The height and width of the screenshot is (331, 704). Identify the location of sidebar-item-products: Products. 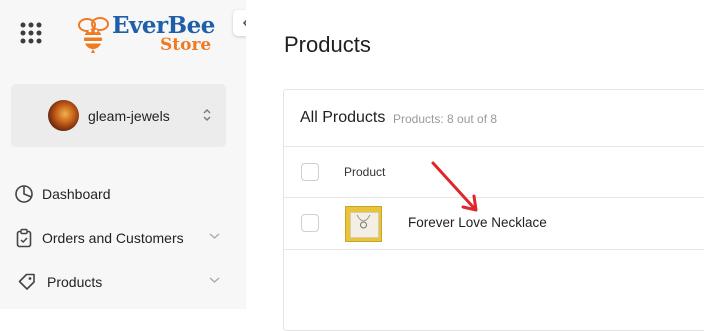
(124, 282).